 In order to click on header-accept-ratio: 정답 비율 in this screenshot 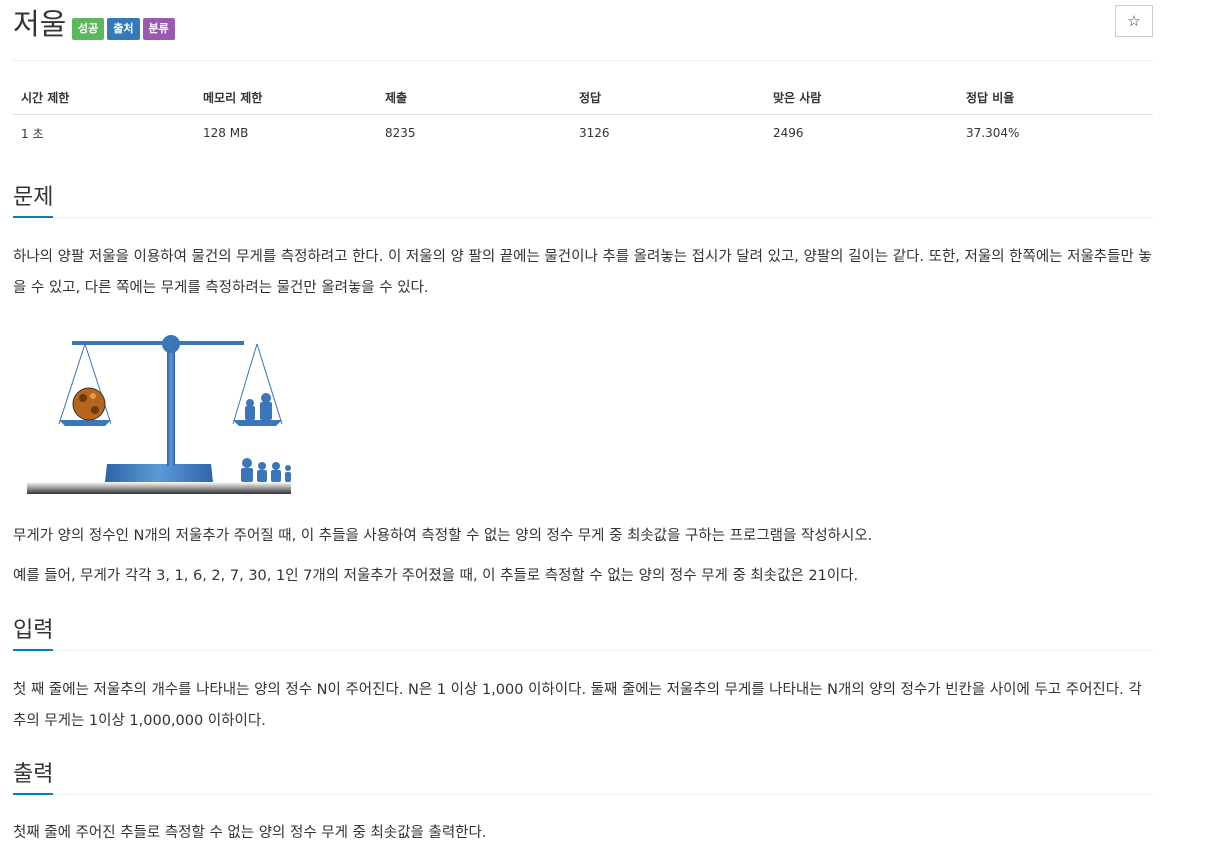, I will do `click(1055, 97)`.